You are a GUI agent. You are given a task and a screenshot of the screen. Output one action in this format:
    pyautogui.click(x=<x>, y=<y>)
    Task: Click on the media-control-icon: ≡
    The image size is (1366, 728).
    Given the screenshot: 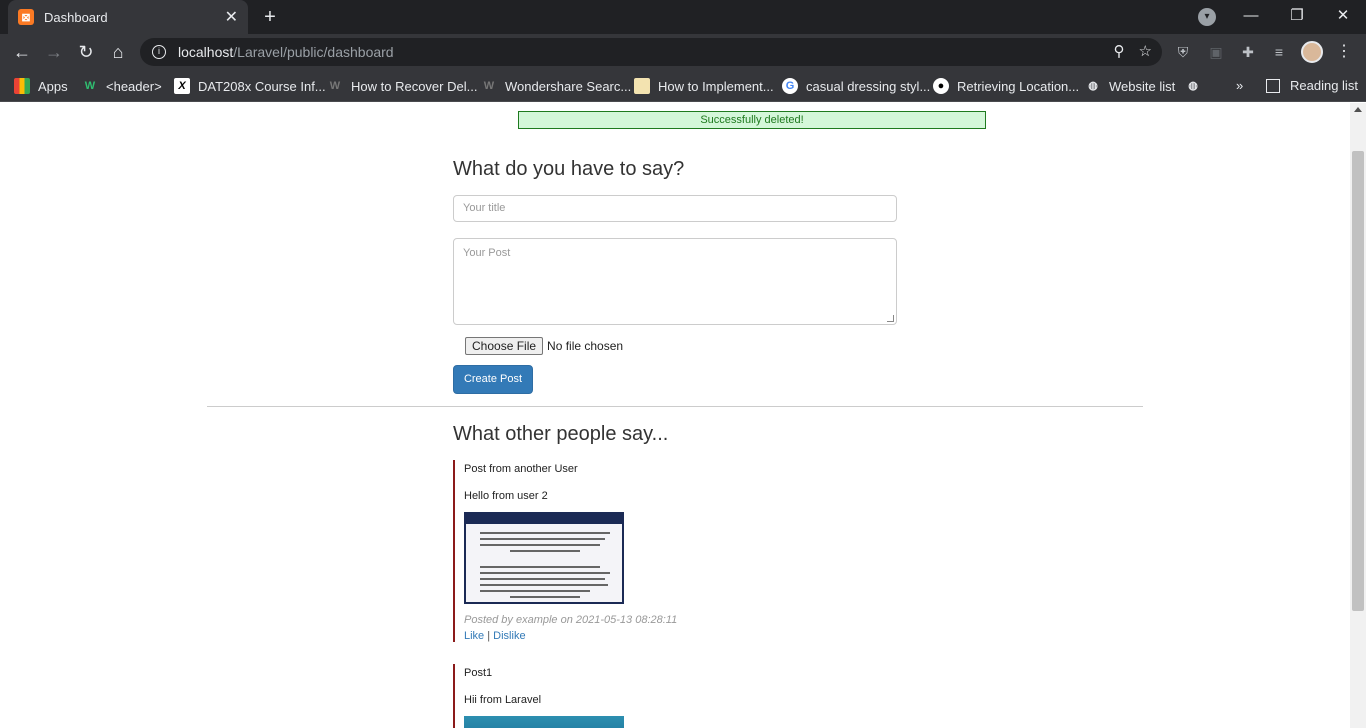 What is the action you would take?
    pyautogui.click(x=1279, y=52)
    